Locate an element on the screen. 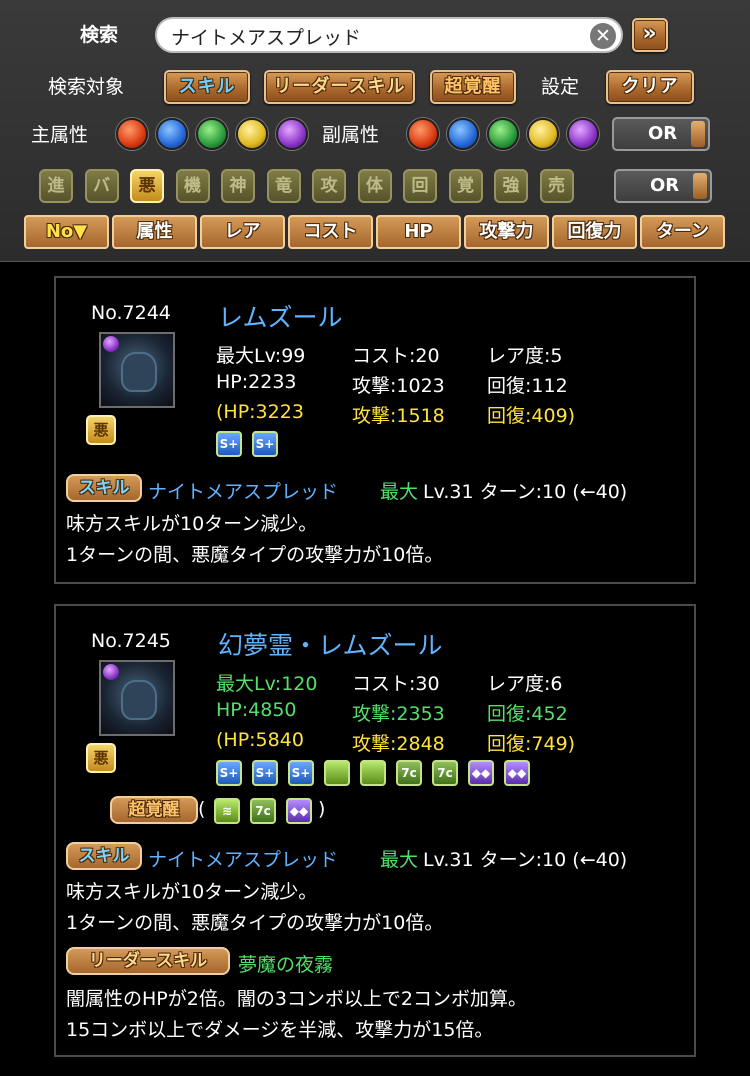 Image resolution: width=750 pixels, height=1076 pixels. dragon-icon: 竜 is located at coordinates (283, 186).